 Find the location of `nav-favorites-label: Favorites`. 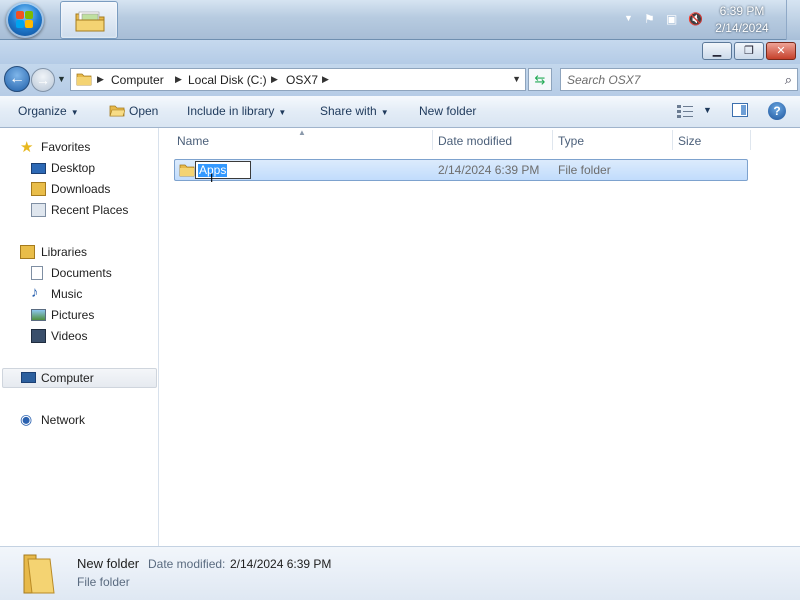

nav-favorites-label: Favorites is located at coordinates (66, 147).